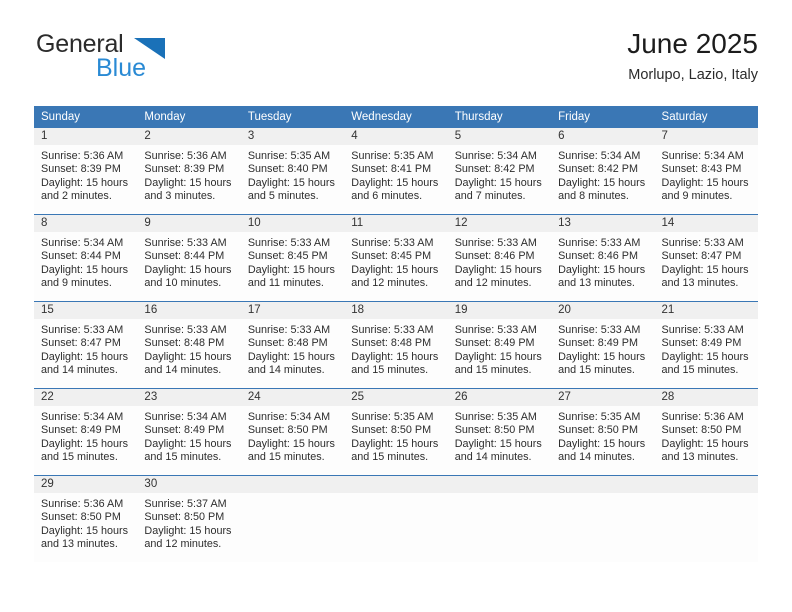 The height and width of the screenshot is (612, 792). I want to click on day-number: 10, so click(292, 223).